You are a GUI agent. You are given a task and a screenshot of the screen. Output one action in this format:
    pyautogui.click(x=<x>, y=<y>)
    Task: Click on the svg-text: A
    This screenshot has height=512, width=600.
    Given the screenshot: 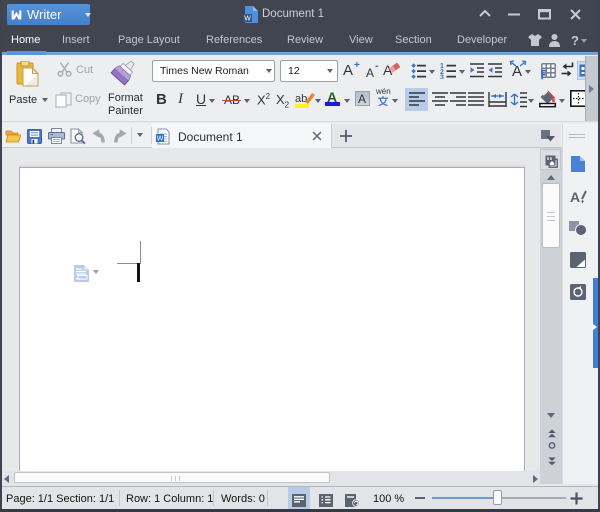 What is the action you would take?
    pyautogui.click(x=575, y=197)
    